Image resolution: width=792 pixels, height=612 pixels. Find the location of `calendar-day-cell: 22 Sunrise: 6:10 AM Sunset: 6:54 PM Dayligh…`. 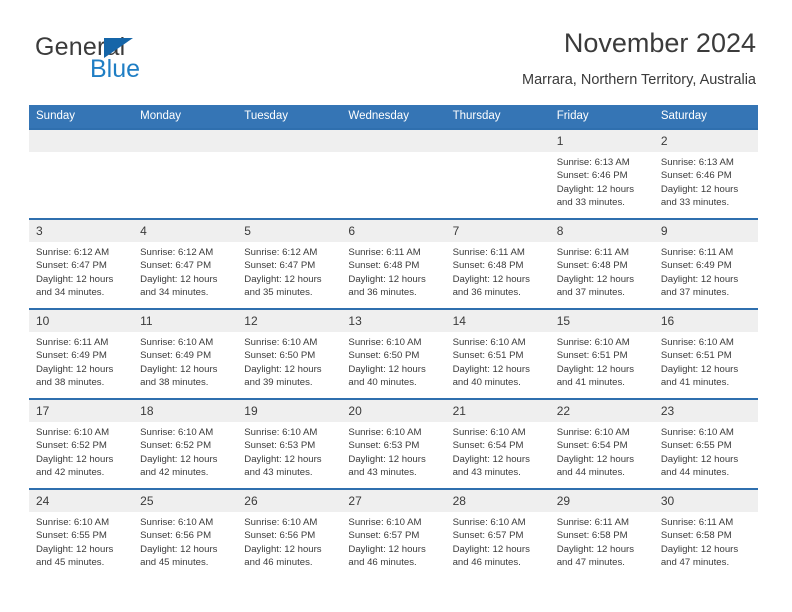

calendar-day-cell: 22 Sunrise: 6:10 AM Sunset: 6:54 PM Dayligh… is located at coordinates (601, 443).